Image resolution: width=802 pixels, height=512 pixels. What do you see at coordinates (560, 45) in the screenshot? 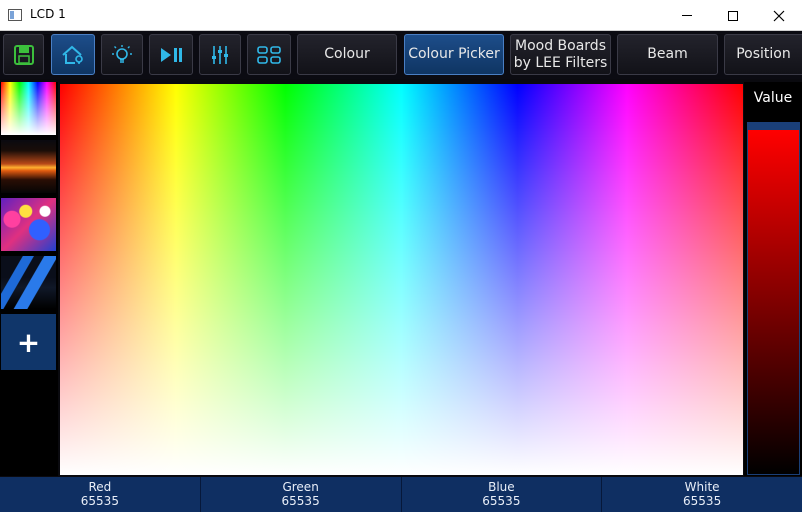
I see `tab-mood-boards-line1: Mood Boards` at bounding box center [560, 45].